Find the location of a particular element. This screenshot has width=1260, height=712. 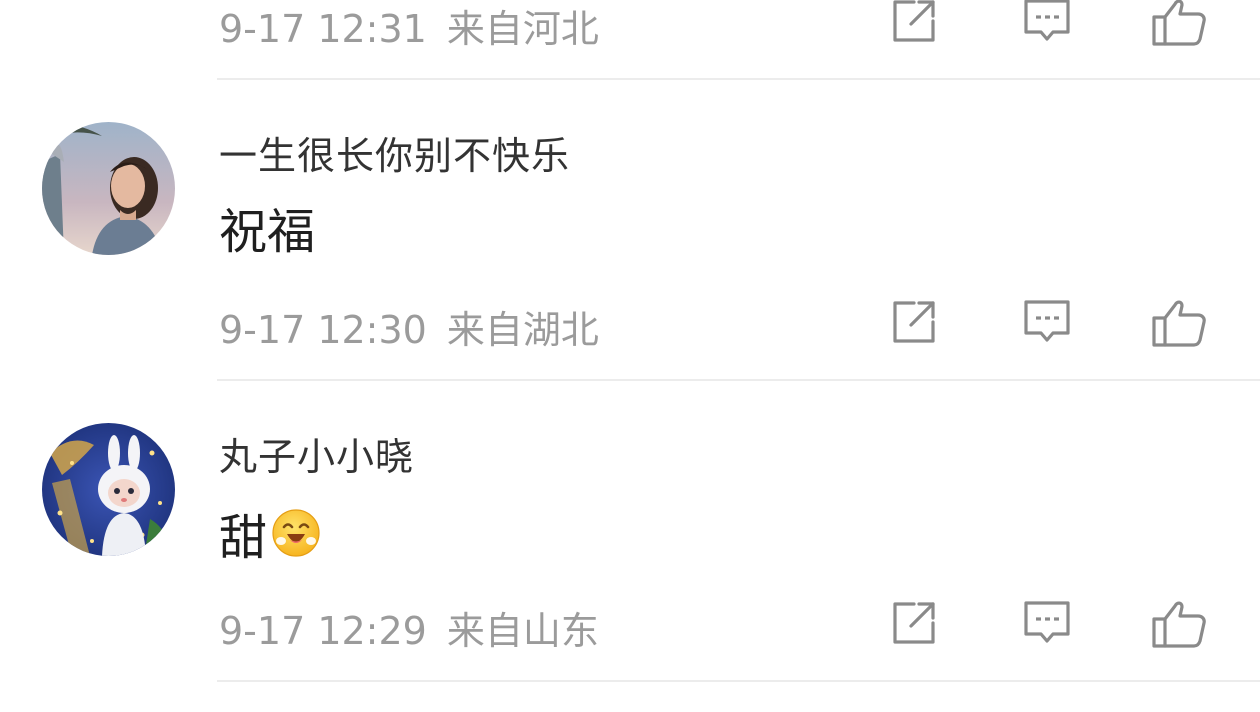

comment-location: 来自湖北 is located at coordinates (522, 330).